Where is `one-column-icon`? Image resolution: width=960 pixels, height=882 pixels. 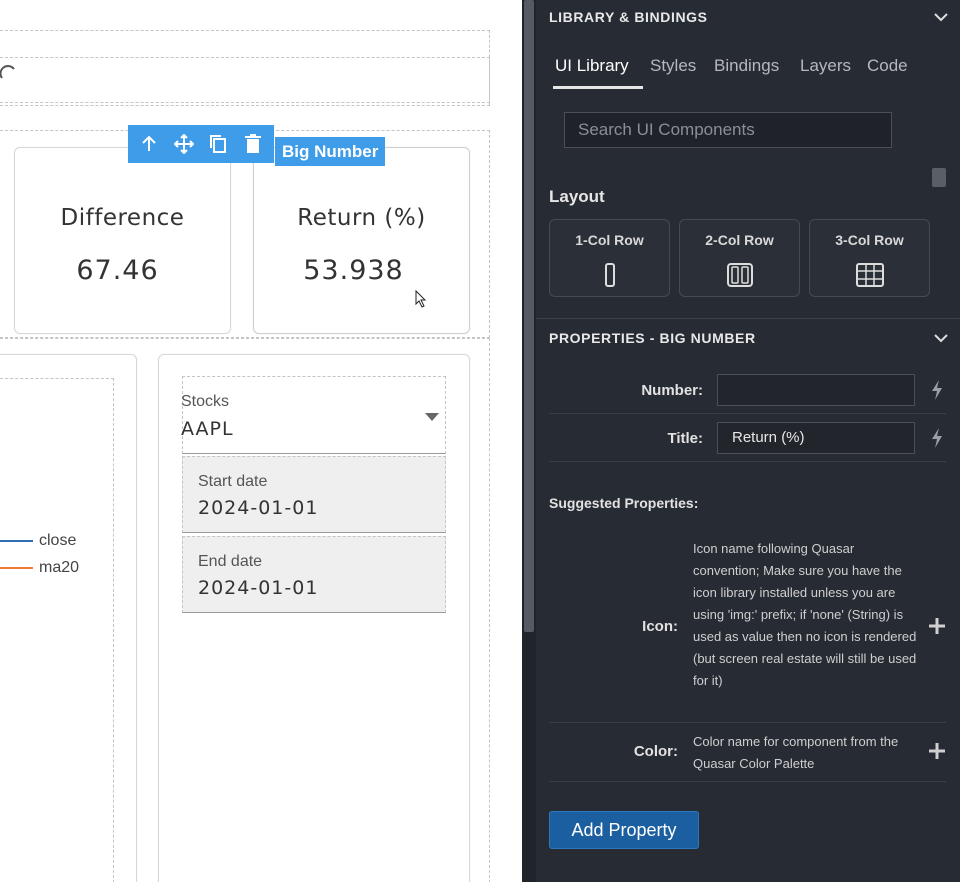 one-column-icon is located at coordinates (609, 275).